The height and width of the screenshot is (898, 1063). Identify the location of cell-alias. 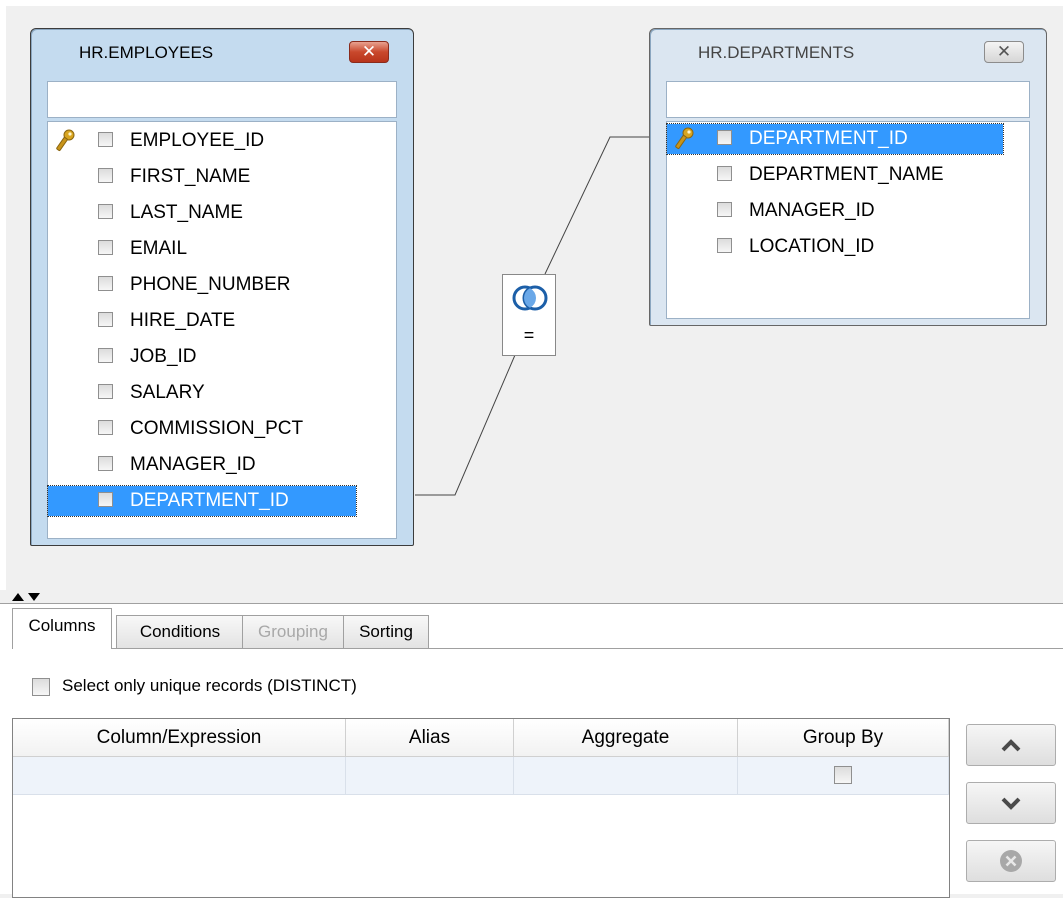
(430, 775).